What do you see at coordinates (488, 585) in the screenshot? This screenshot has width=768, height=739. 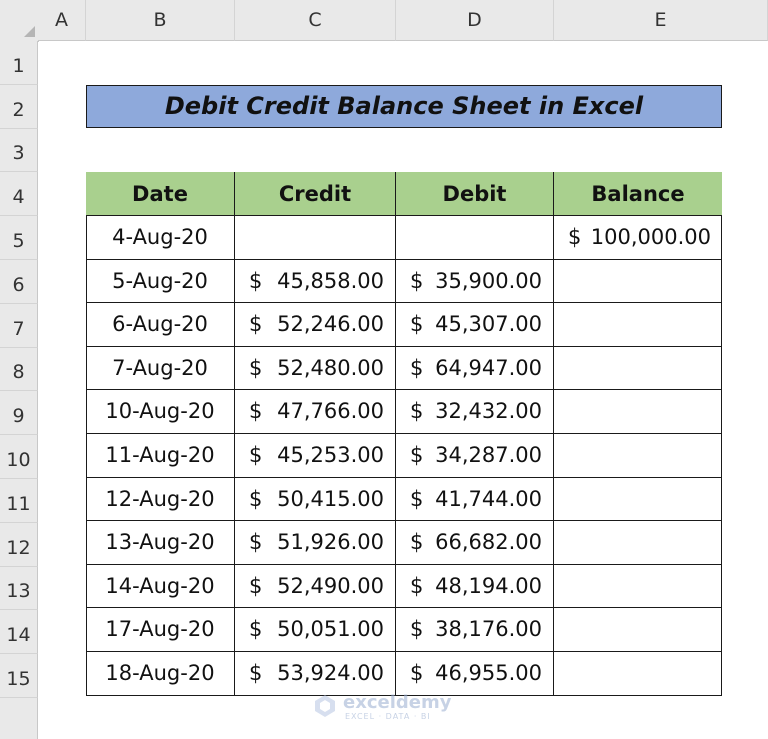 I see `amount-value: 48,194.00` at bounding box center [488, 585].